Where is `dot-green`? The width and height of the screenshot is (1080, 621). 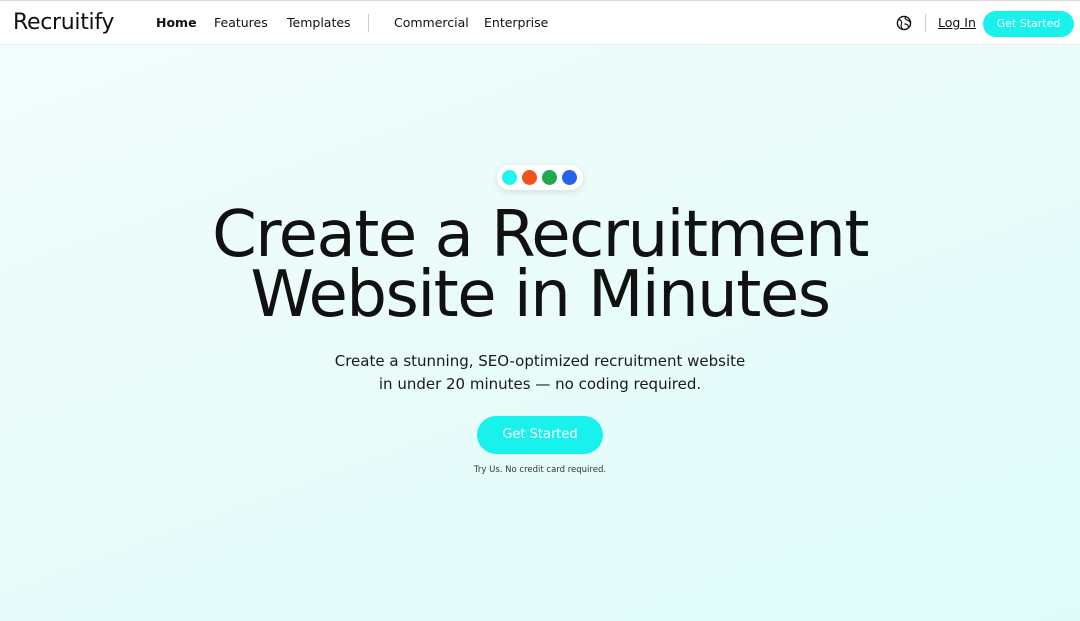 dot-green is located at coordinates (549, 177).